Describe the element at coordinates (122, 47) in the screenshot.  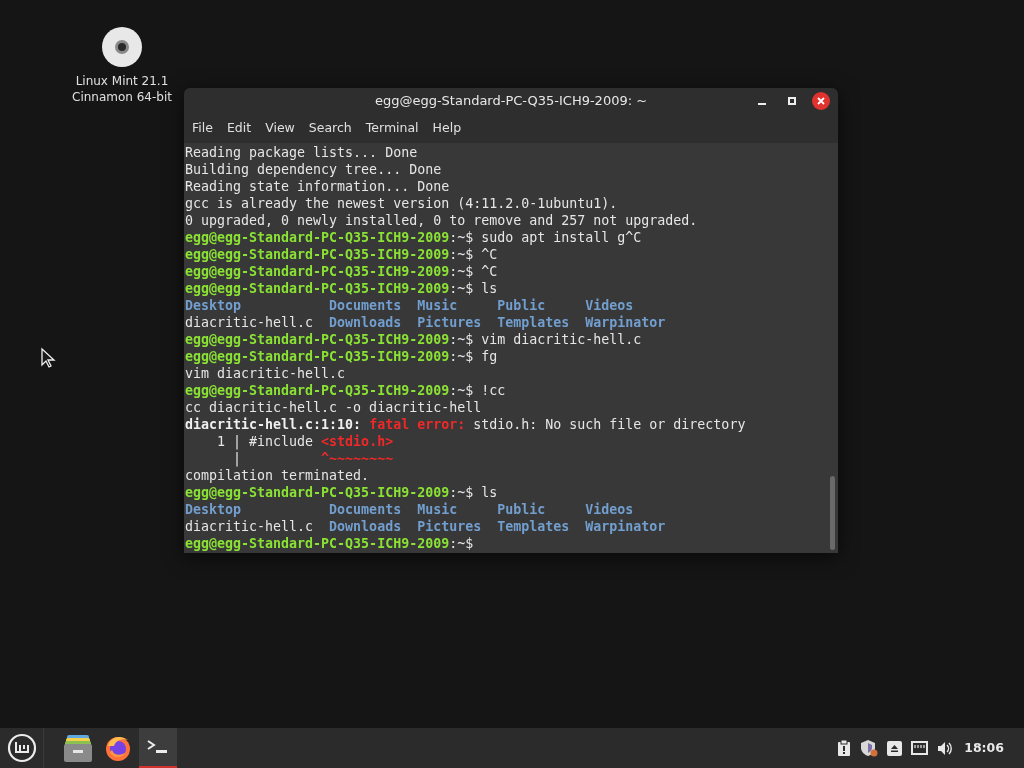
I see `disc-icon` at that location.